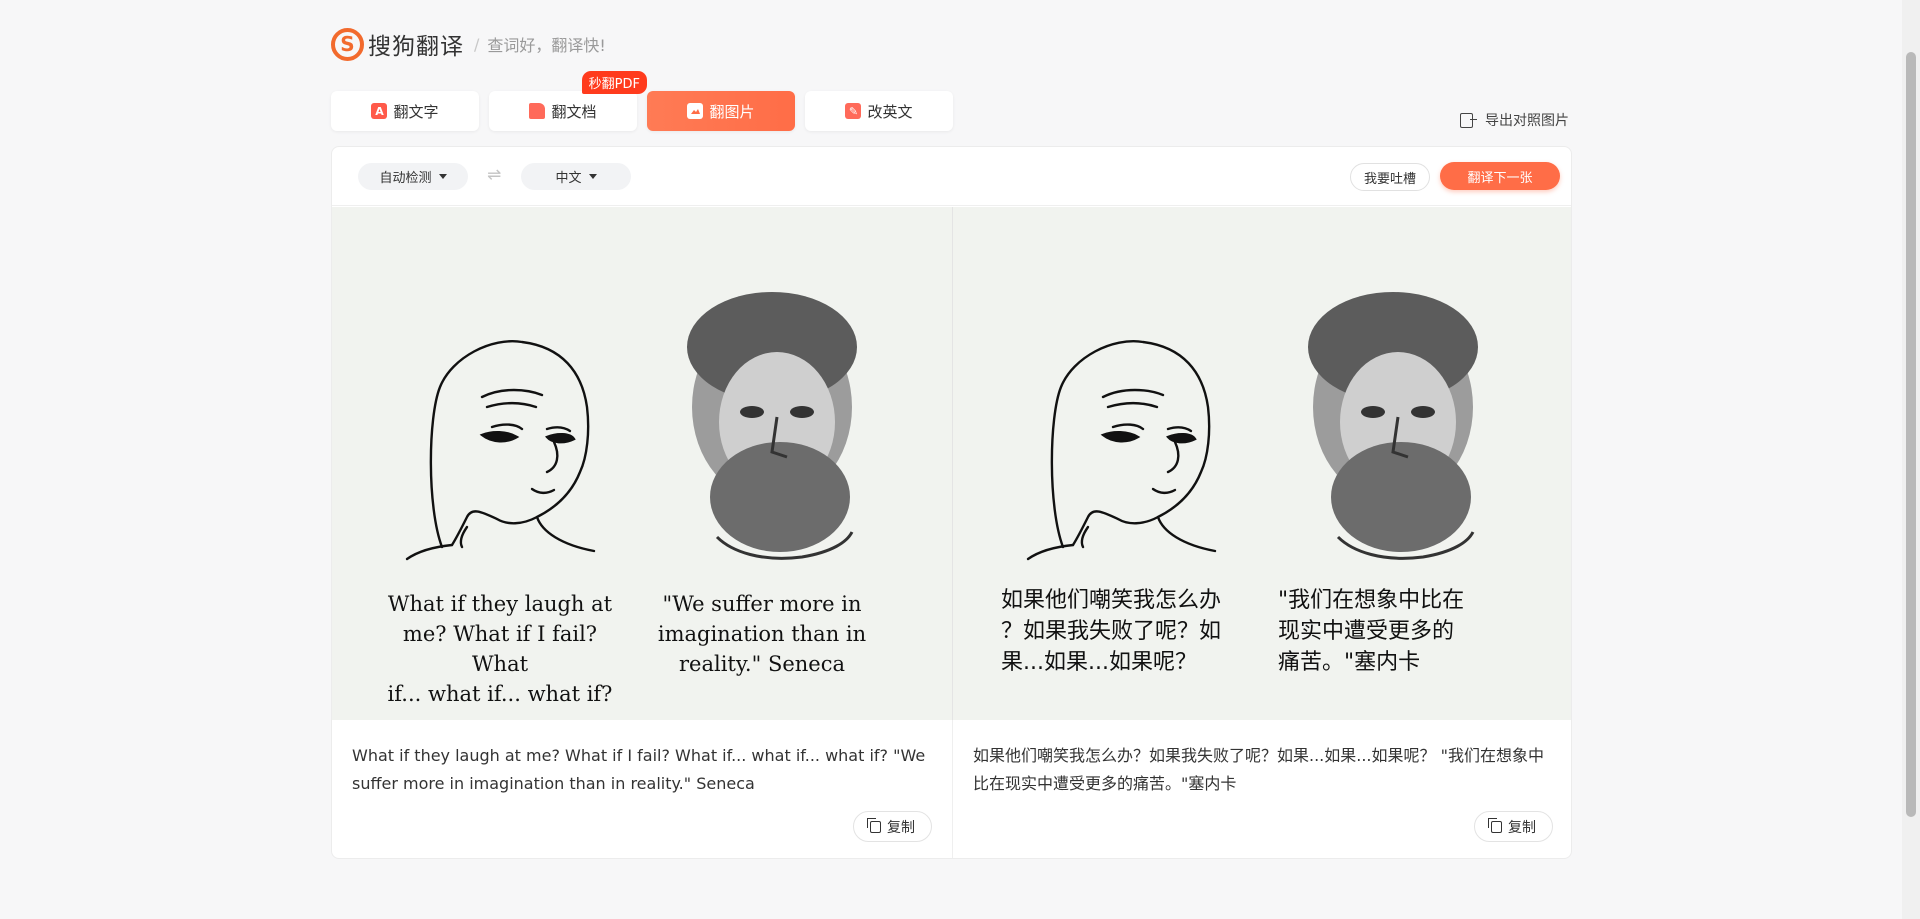 This screenshot has height=919, width=1920. I want to click on export-icon, so click(1468, 120).